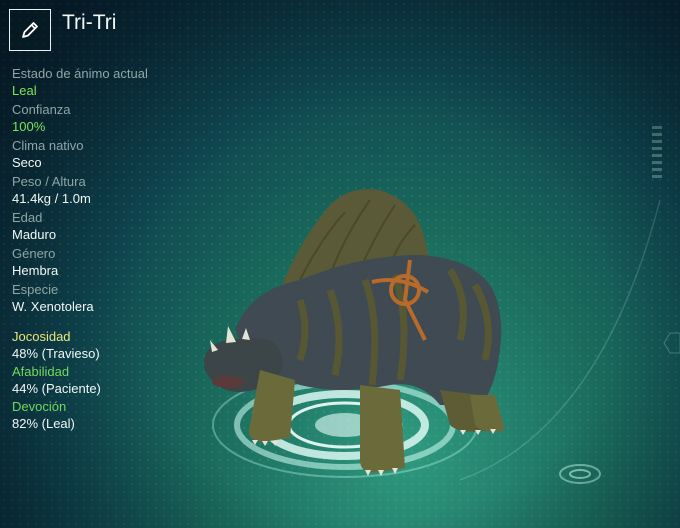 The height and width of the screenshot is (528, 680). Describe the element at coordinates (39, 406) in the screenshot. I see `trait-label: Devoción` at that location.